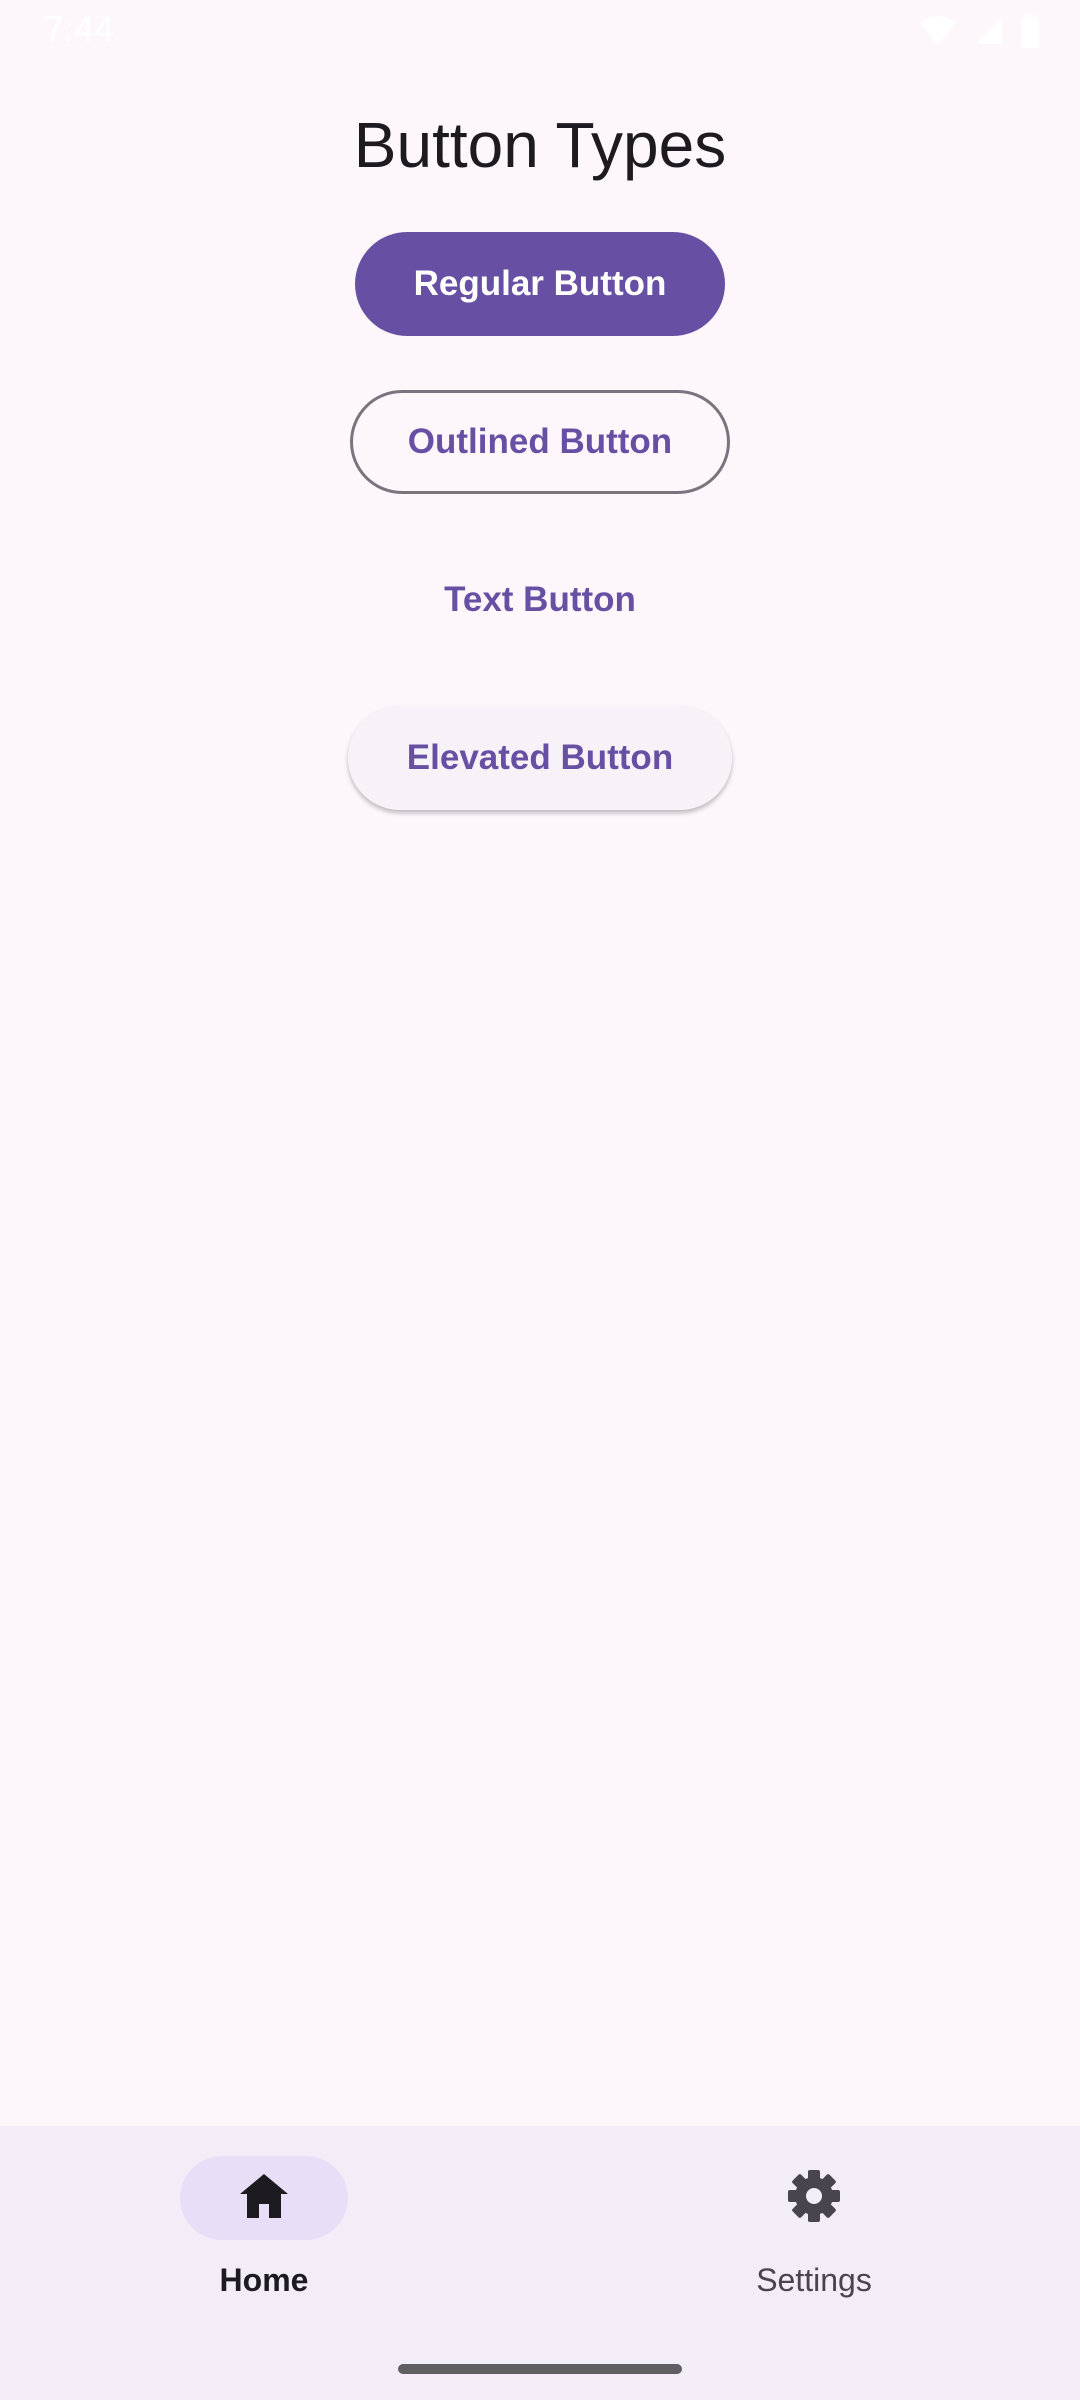 This screenshot has height=2400, width=1080. Describe the element at coordinates (540, 284) in the screenshot. I see `regular-button: Regular Button` at that location.